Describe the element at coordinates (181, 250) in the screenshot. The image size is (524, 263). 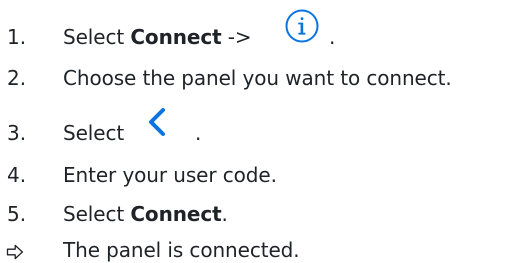
I see `result-text: The panel is connected.` at that location.